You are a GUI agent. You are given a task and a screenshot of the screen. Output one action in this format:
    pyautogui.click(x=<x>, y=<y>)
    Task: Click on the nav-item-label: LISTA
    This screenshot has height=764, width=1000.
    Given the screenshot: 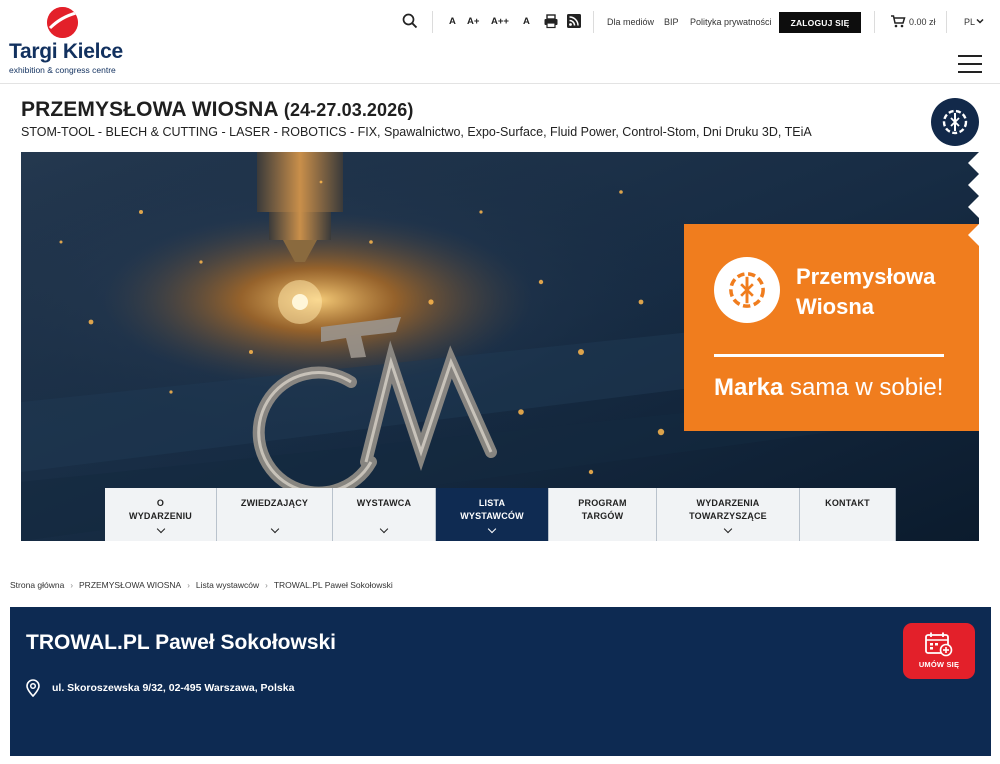 What is the action you would take?
    pyautogui.click(x=492, y=503)
    